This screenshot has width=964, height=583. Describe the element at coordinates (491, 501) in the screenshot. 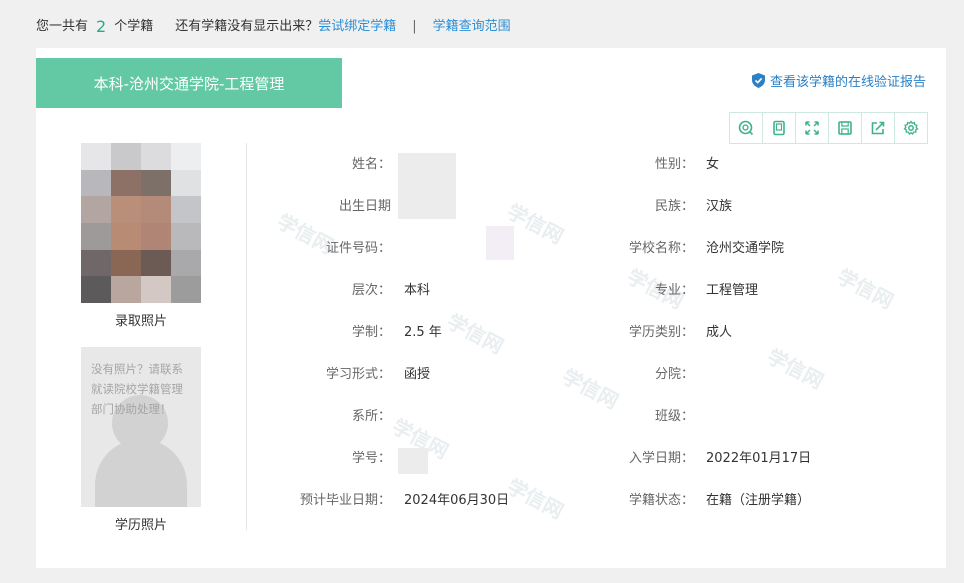

I see `field-row: 学籍状态： 在籍（注册学籍）` at that location.